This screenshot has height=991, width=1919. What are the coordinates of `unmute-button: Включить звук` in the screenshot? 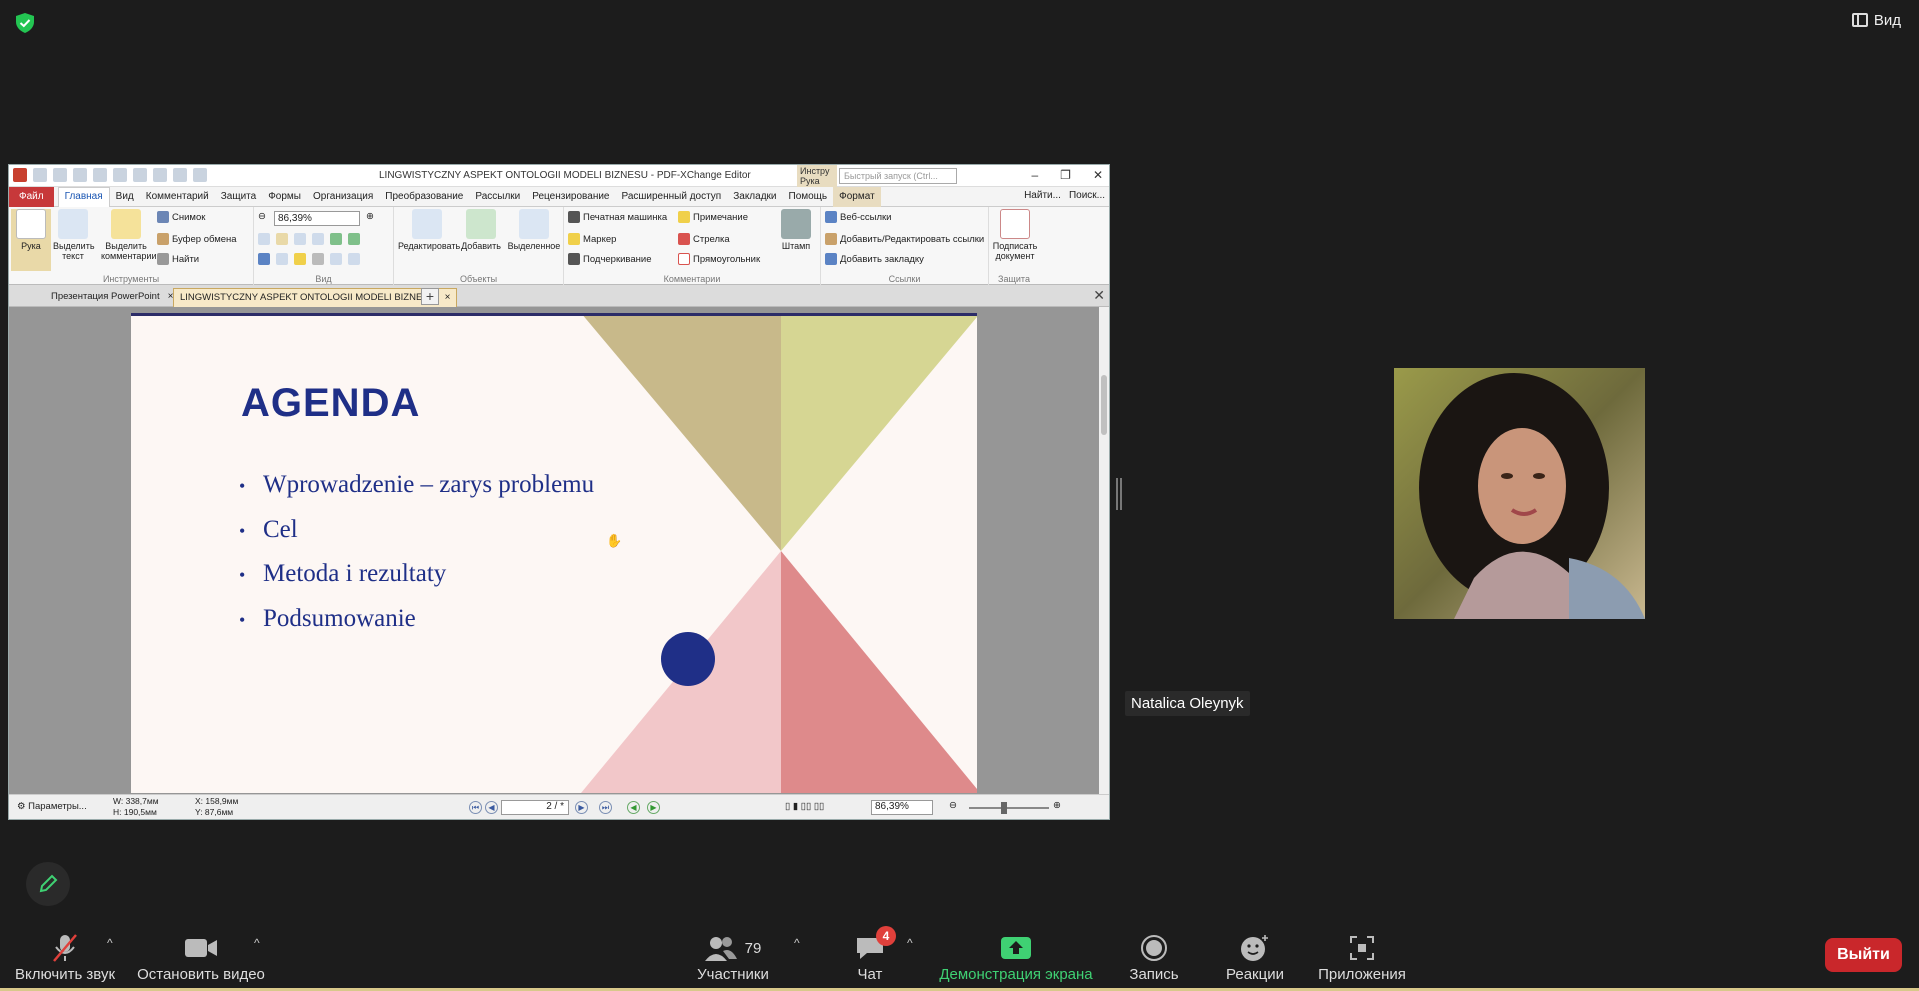 It's located at (65, 950).